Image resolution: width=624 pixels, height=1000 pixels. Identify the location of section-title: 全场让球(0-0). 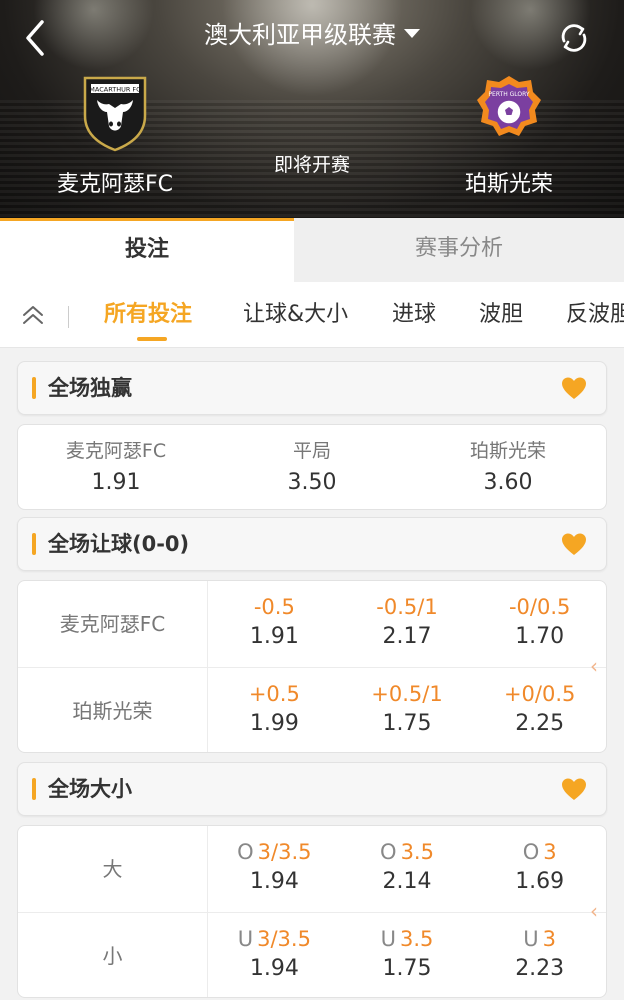
(119, 544).